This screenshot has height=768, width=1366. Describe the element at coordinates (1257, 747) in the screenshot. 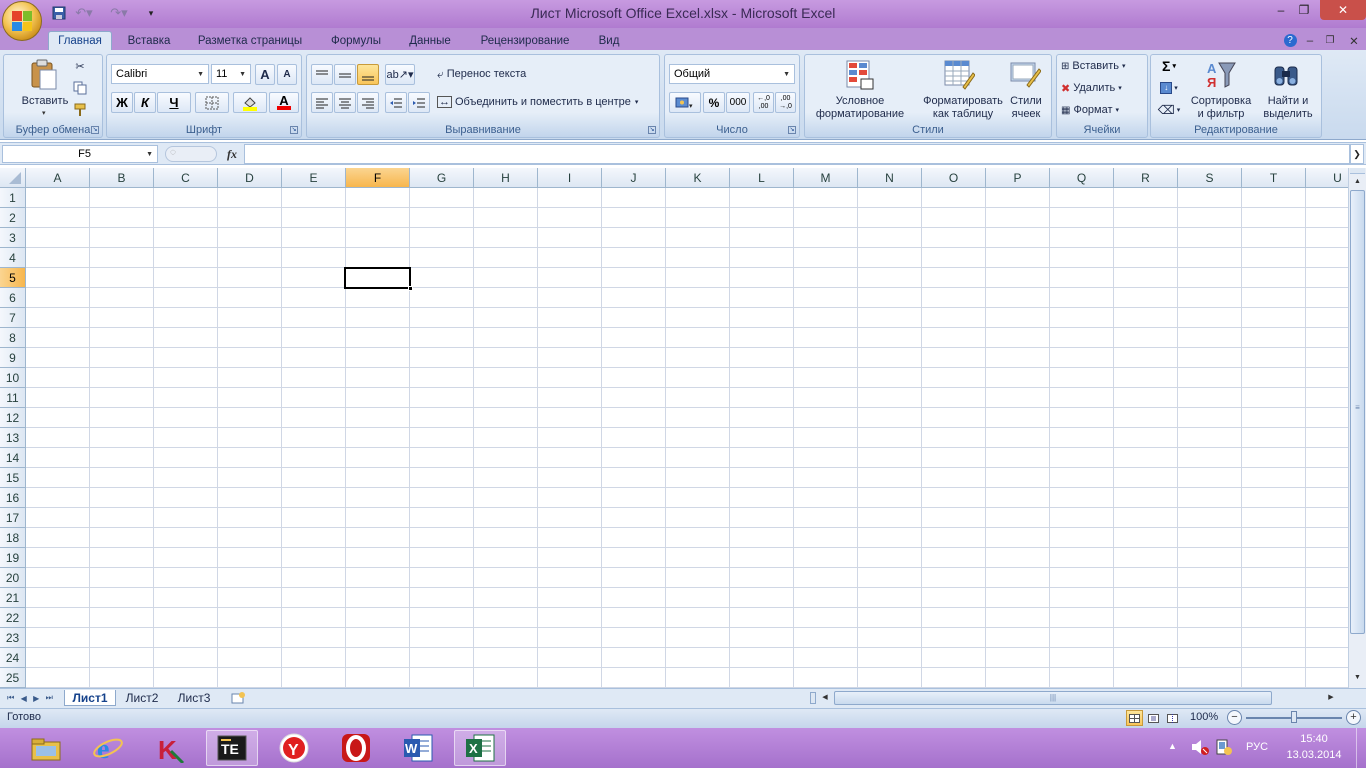

I see `language-indicator: РУС` at that location.